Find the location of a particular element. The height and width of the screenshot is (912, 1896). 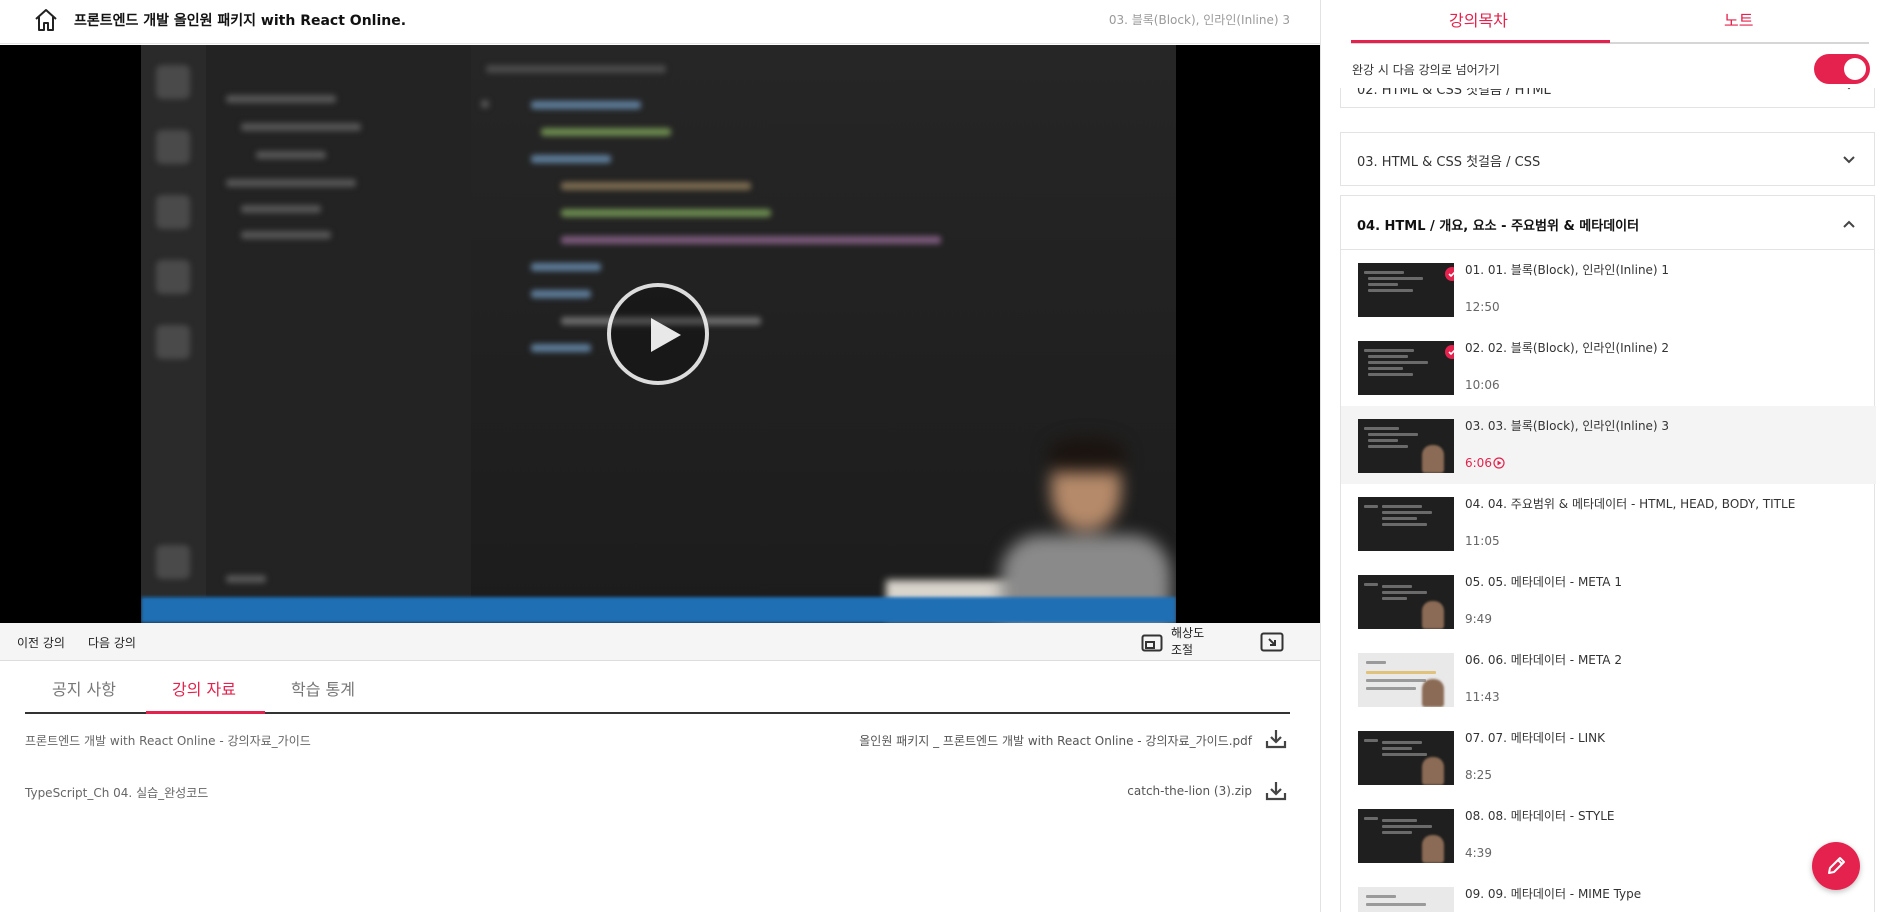

video-editor-statusbar is located at coordinates (658, 610).